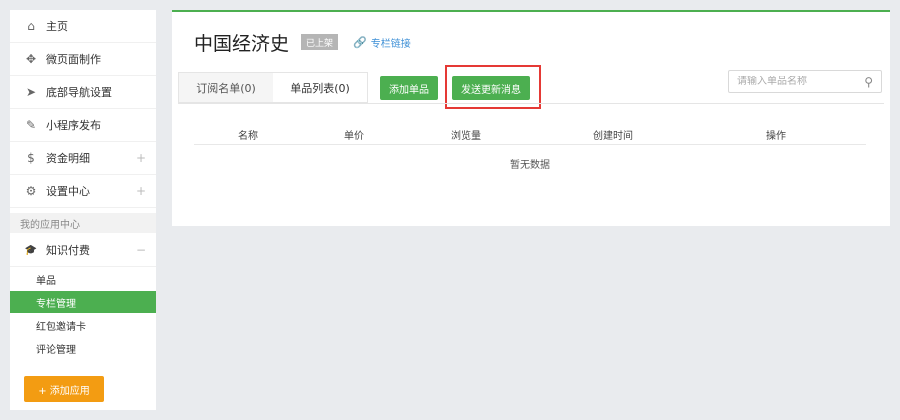 The width and height of the screenshot is (900, 420). I want to click on column-header-price: 单价, so click(354, 136).